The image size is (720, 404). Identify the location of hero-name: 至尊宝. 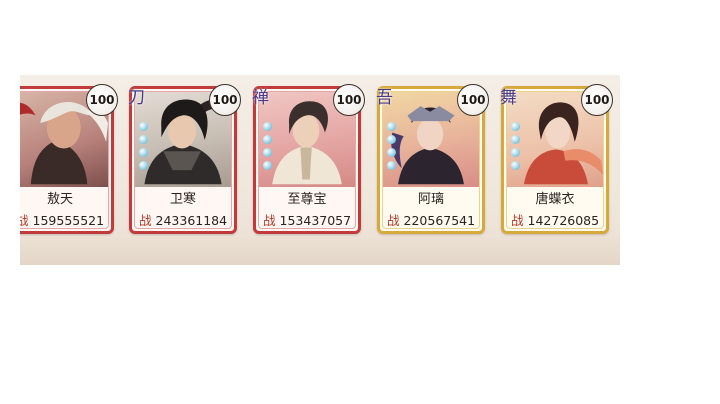
(307, 199).